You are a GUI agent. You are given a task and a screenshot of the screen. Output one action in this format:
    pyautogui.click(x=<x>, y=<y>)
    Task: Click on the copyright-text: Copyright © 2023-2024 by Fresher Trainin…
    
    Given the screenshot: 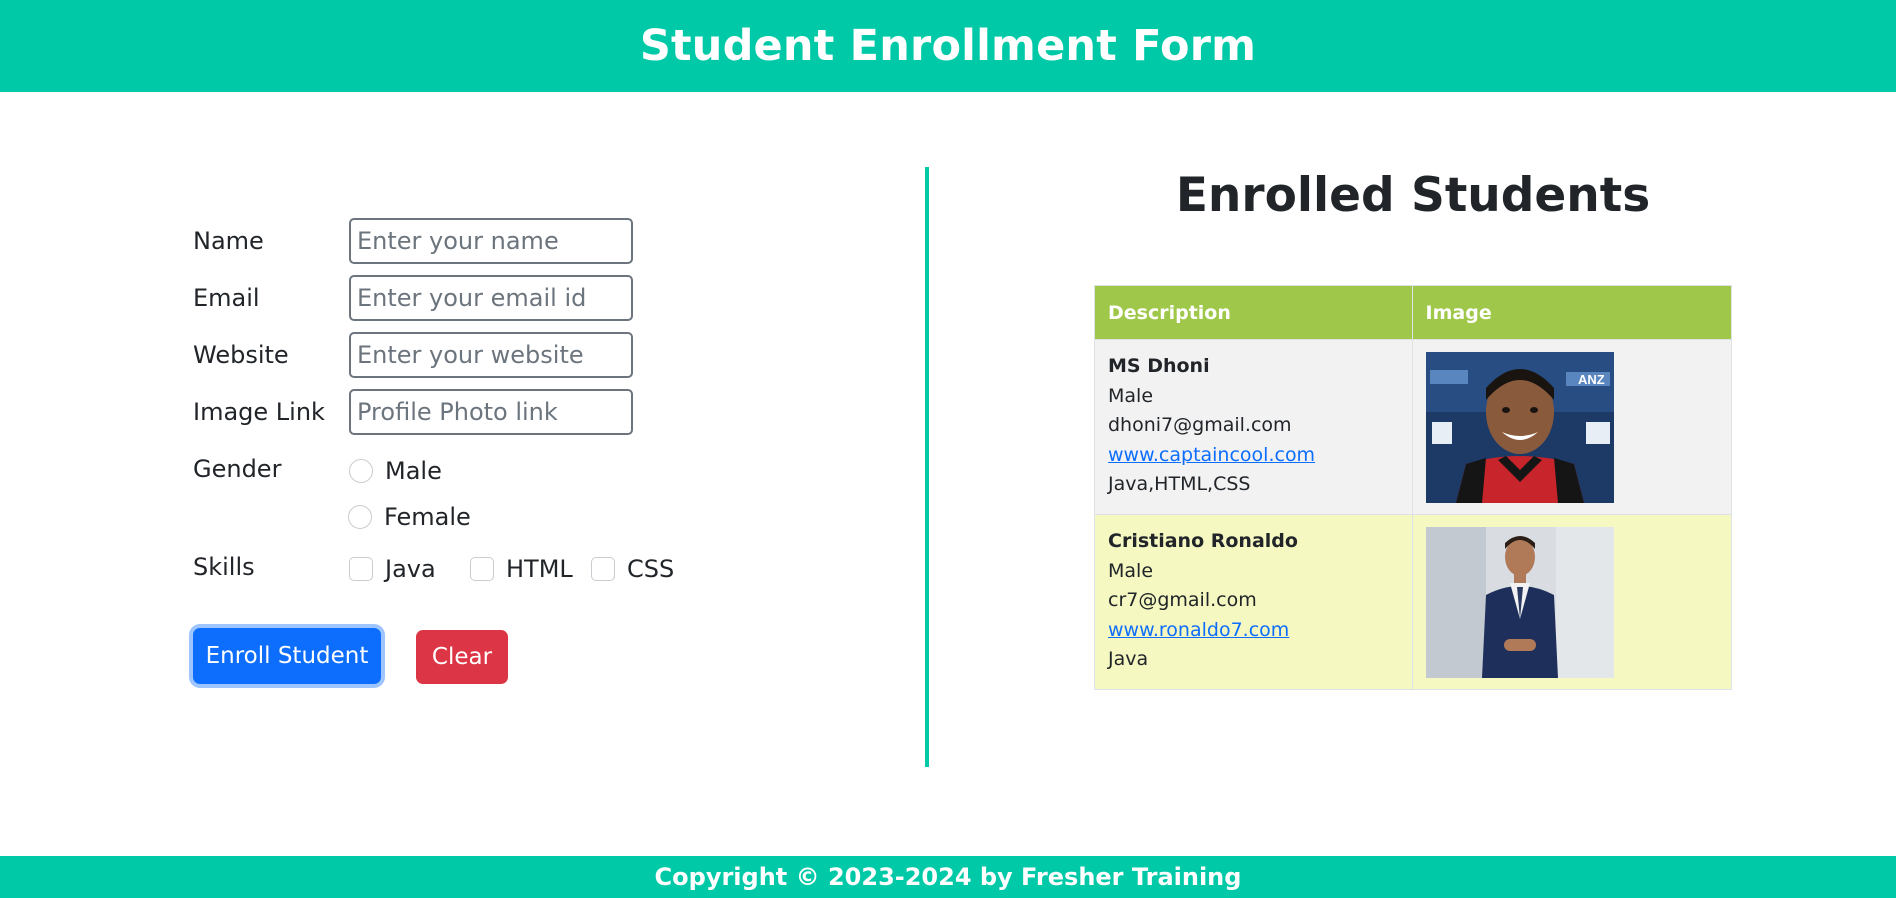 What is the action you would take?
    pyautogui.click(x=948, y=877)
    